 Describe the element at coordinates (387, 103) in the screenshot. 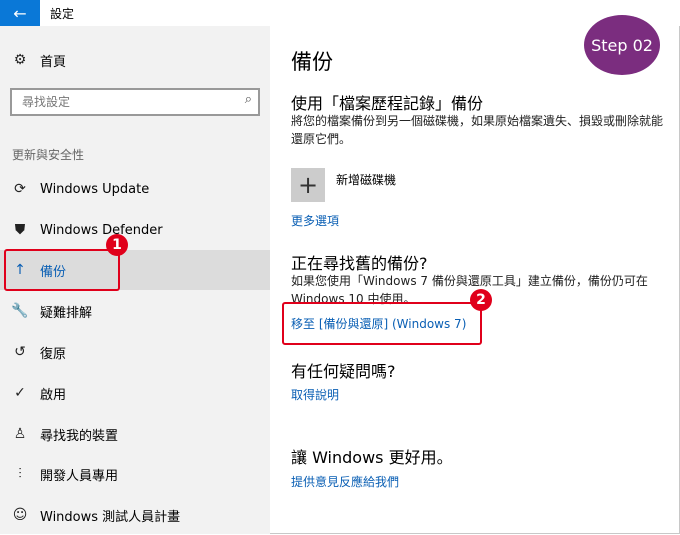

I see `file-history-heading: 使用「檔案歷程記錄」備份` at that location.